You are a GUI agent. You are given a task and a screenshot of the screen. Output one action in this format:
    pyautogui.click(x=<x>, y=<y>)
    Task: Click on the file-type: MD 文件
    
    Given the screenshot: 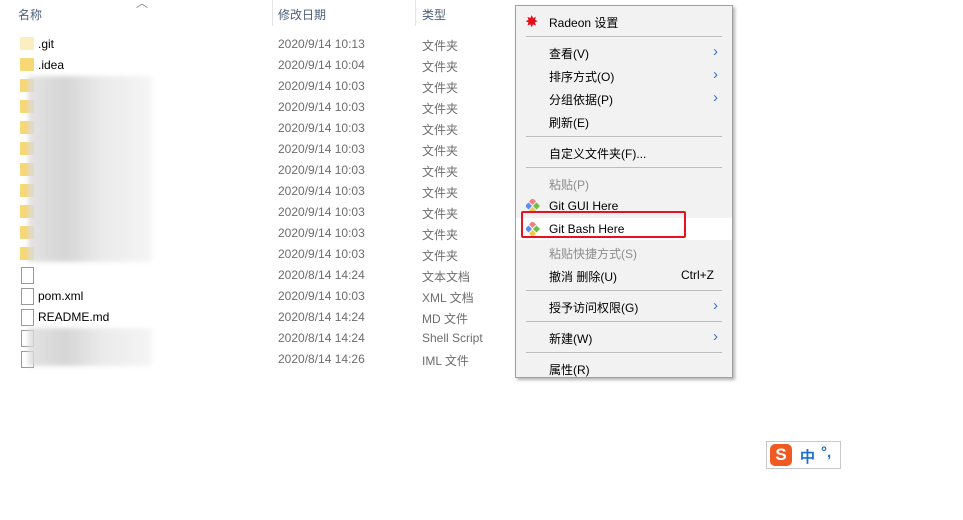 What is the action you would take?
    pyautogui.click(x=445, y=319)
    